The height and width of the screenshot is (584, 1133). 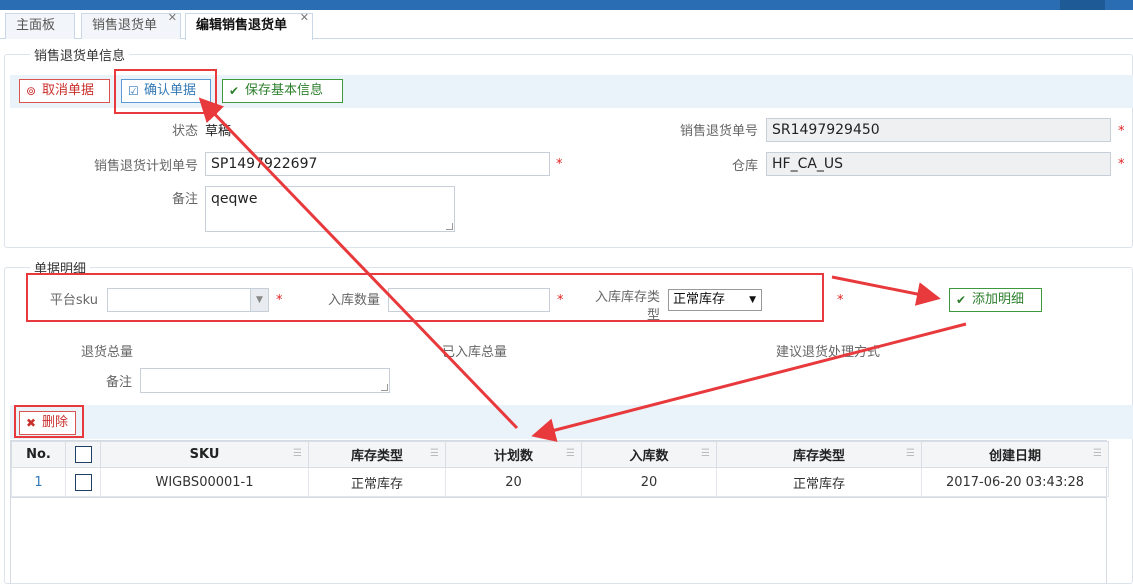 I want to click on detail-remark-textarea, so click(x=265, y=380).